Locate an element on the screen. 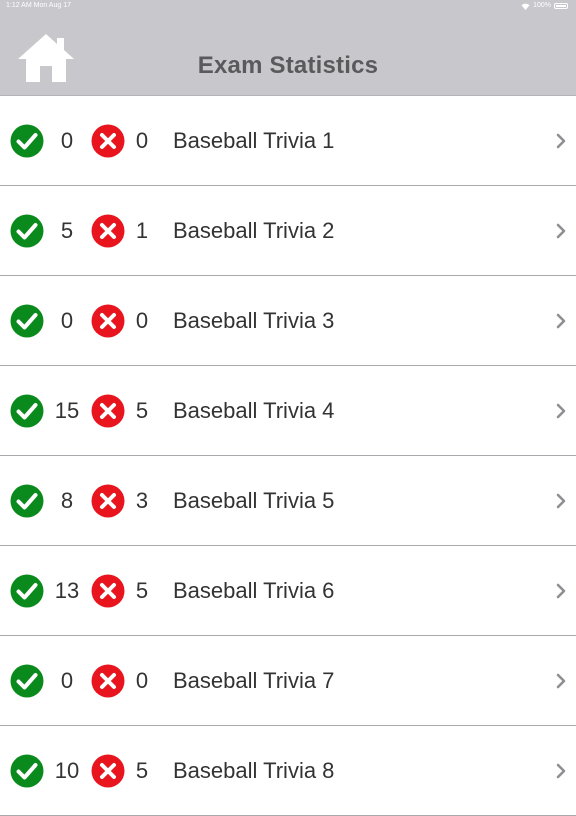 This screenshot has width=576, height=816. correct-count: 13 is located at coordinates (67, 590).